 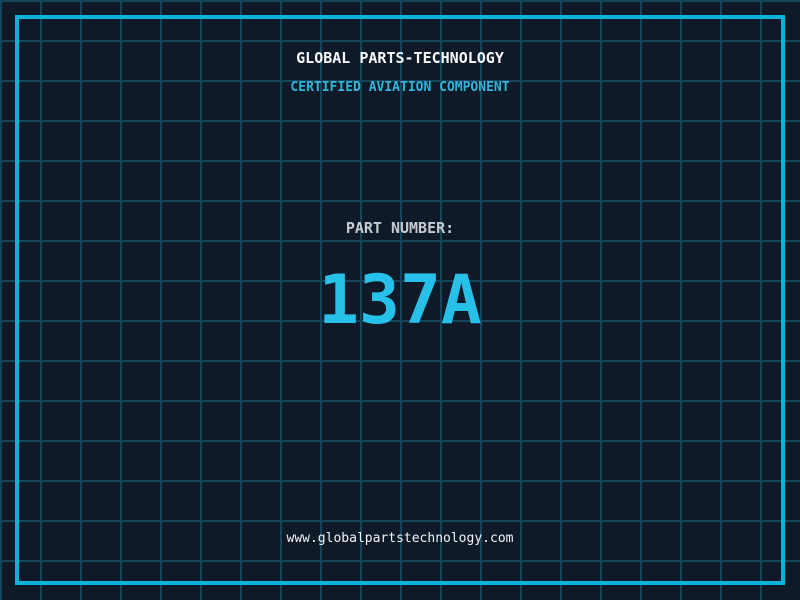 I want to click on website-url: www.globalpartstechnology.com, so click(x=400, y=538).